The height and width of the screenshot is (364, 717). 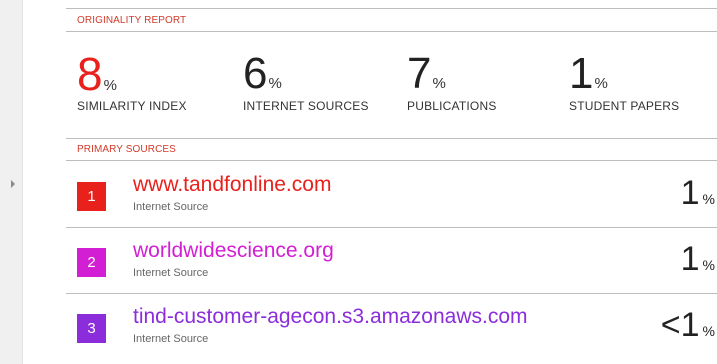 I want to click on side-panel-toggle, so click(x=11, y=182).